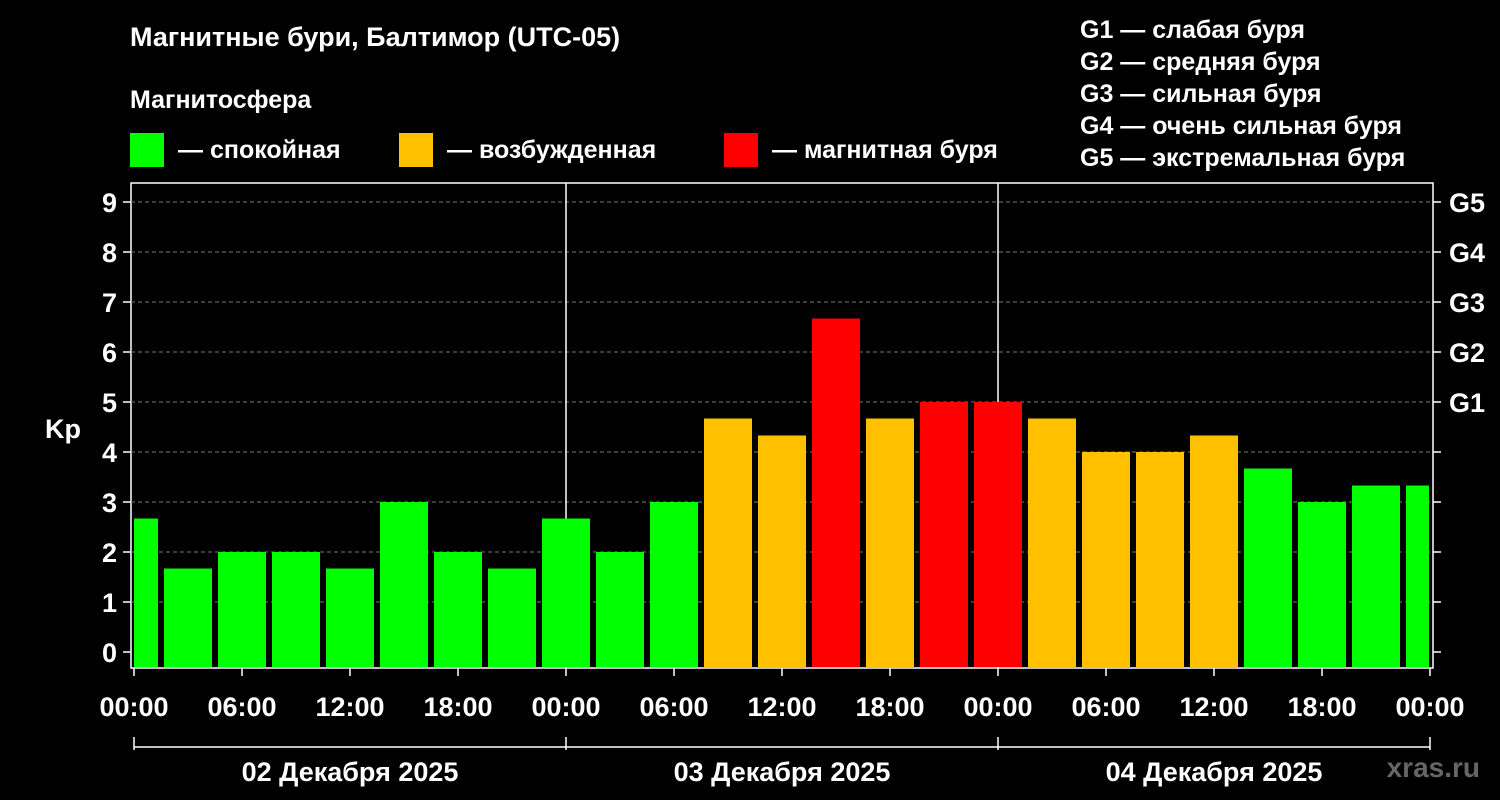 This screenshot has height=800, width=1500. I want to click on day-label: 04 Декабря 2025, so click(1214, 772).